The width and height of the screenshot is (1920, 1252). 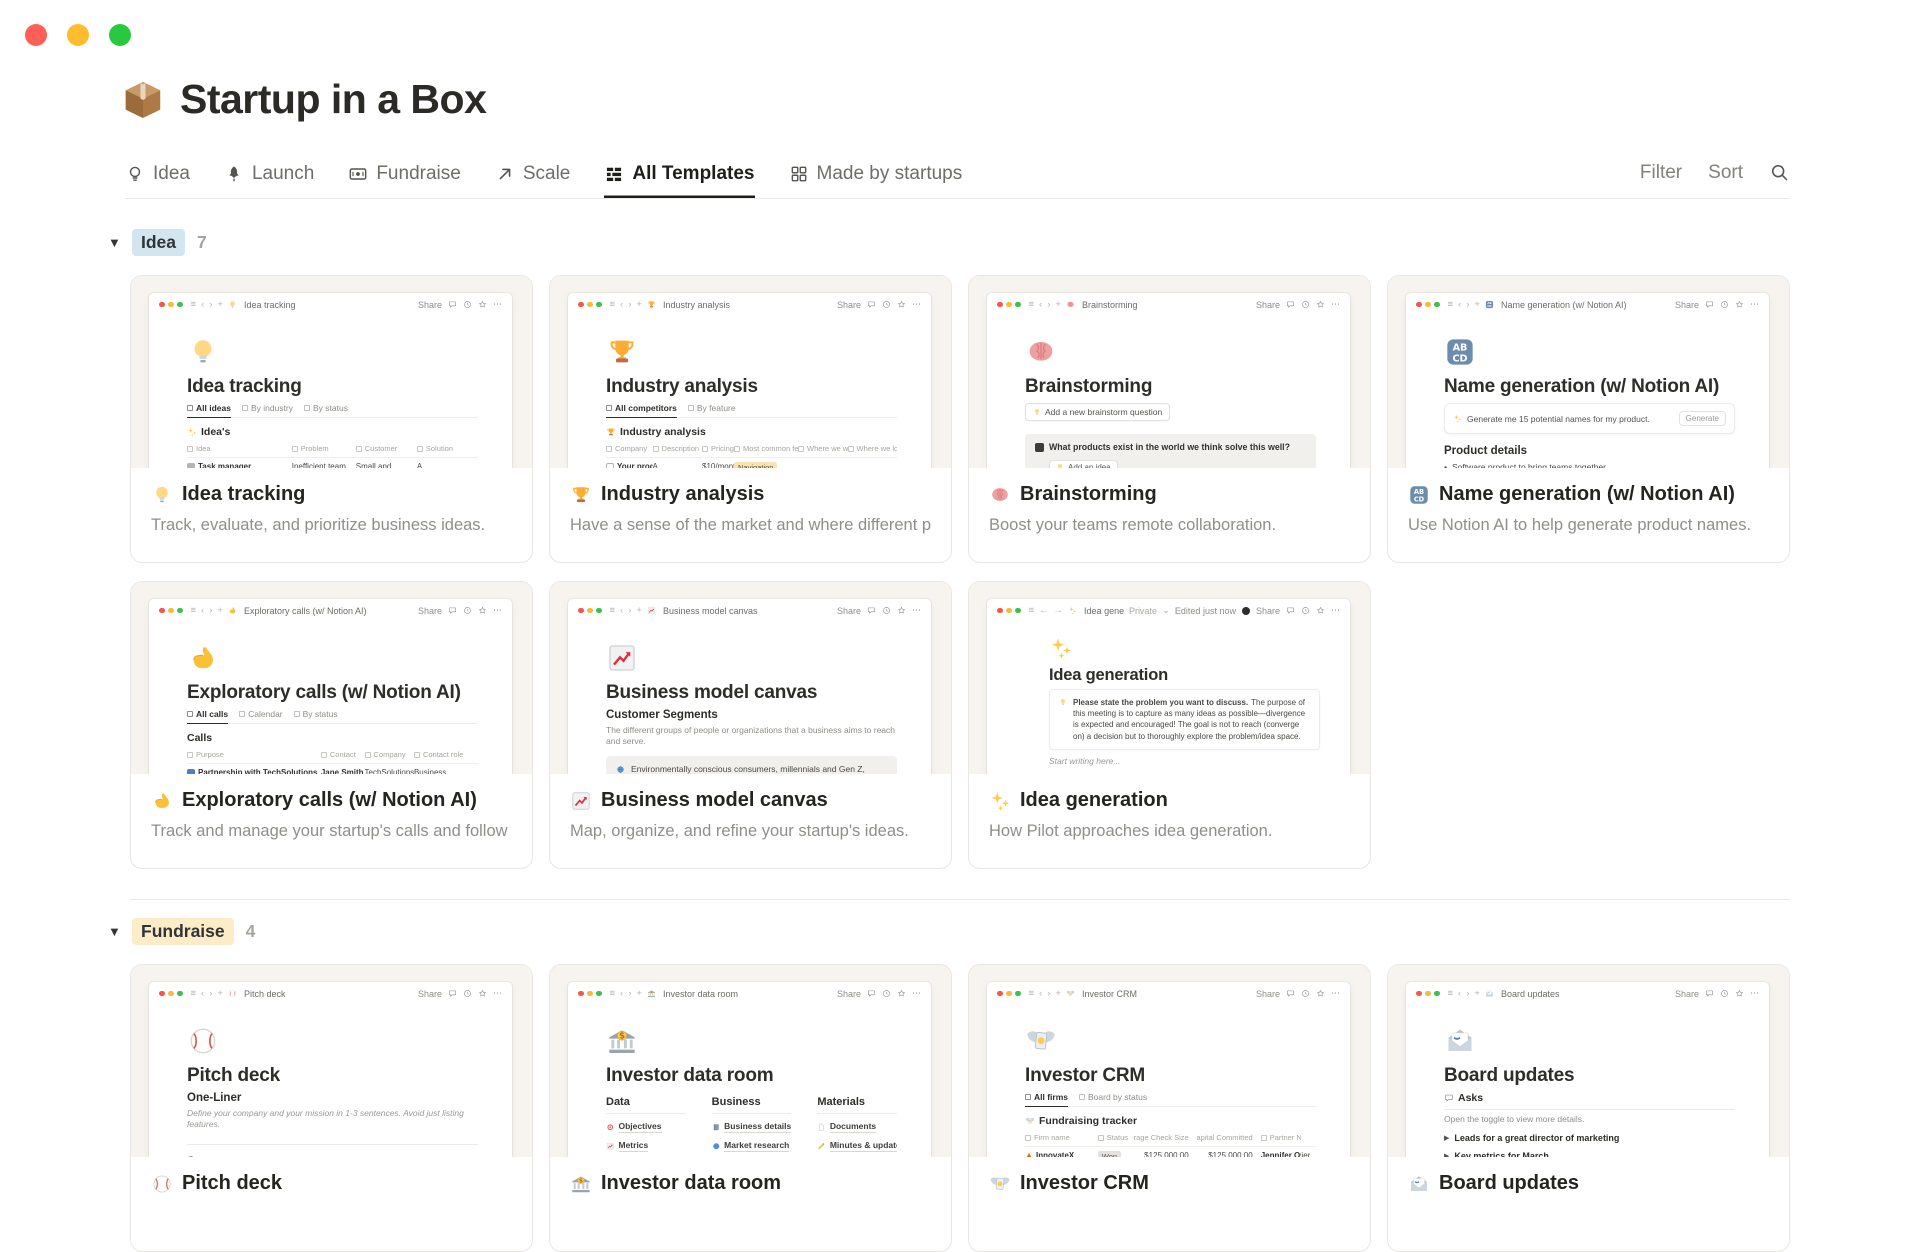 I want to click on chevron-down-icon: ⌄, so click(x=1165, y=610).